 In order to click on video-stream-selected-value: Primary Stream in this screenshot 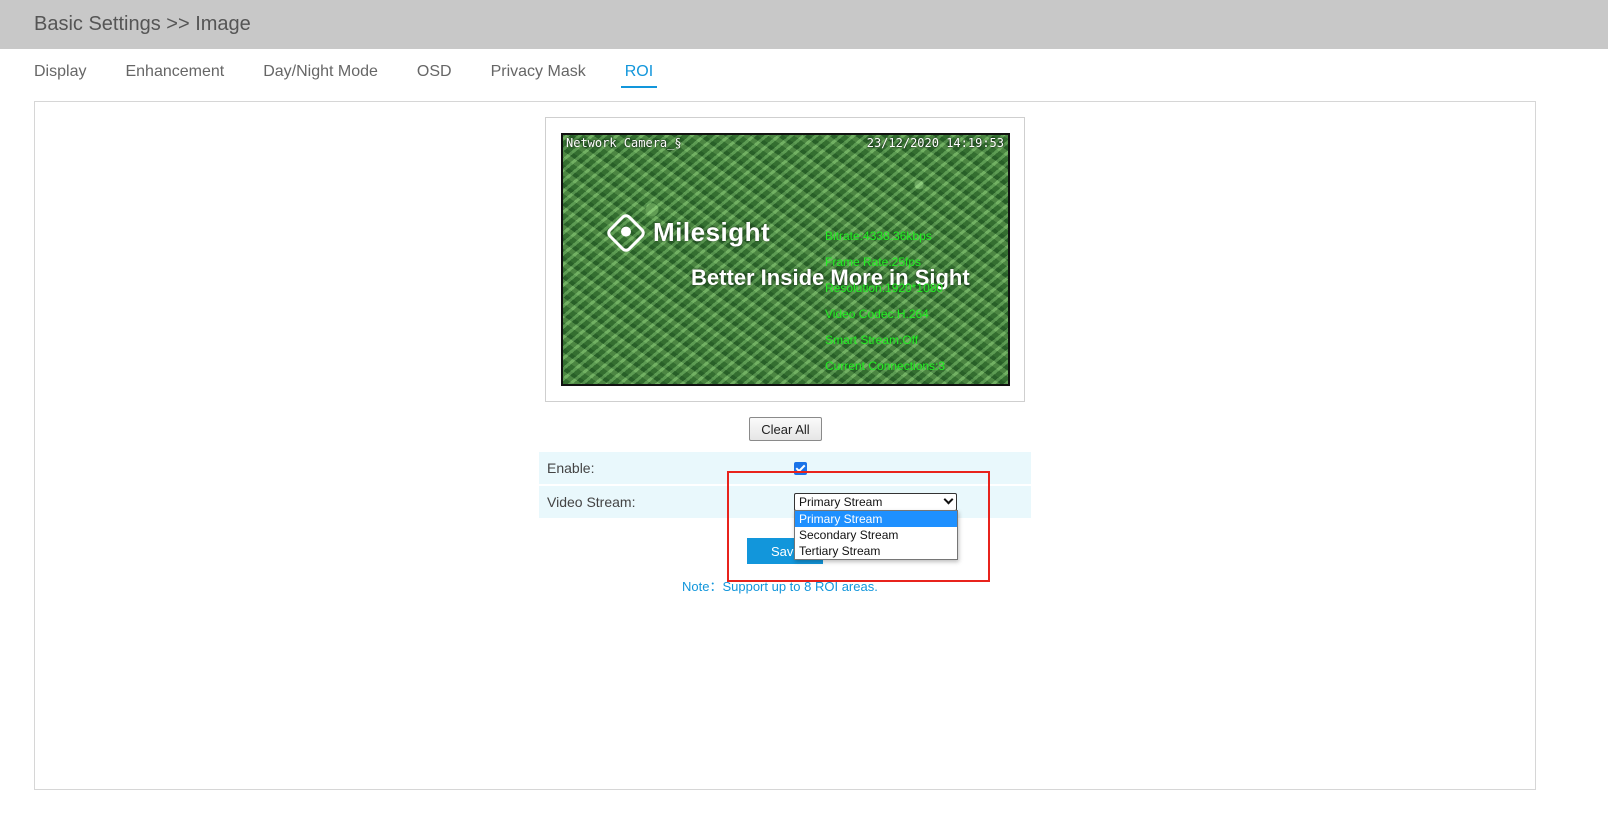, I will do `click(841, 502)`.